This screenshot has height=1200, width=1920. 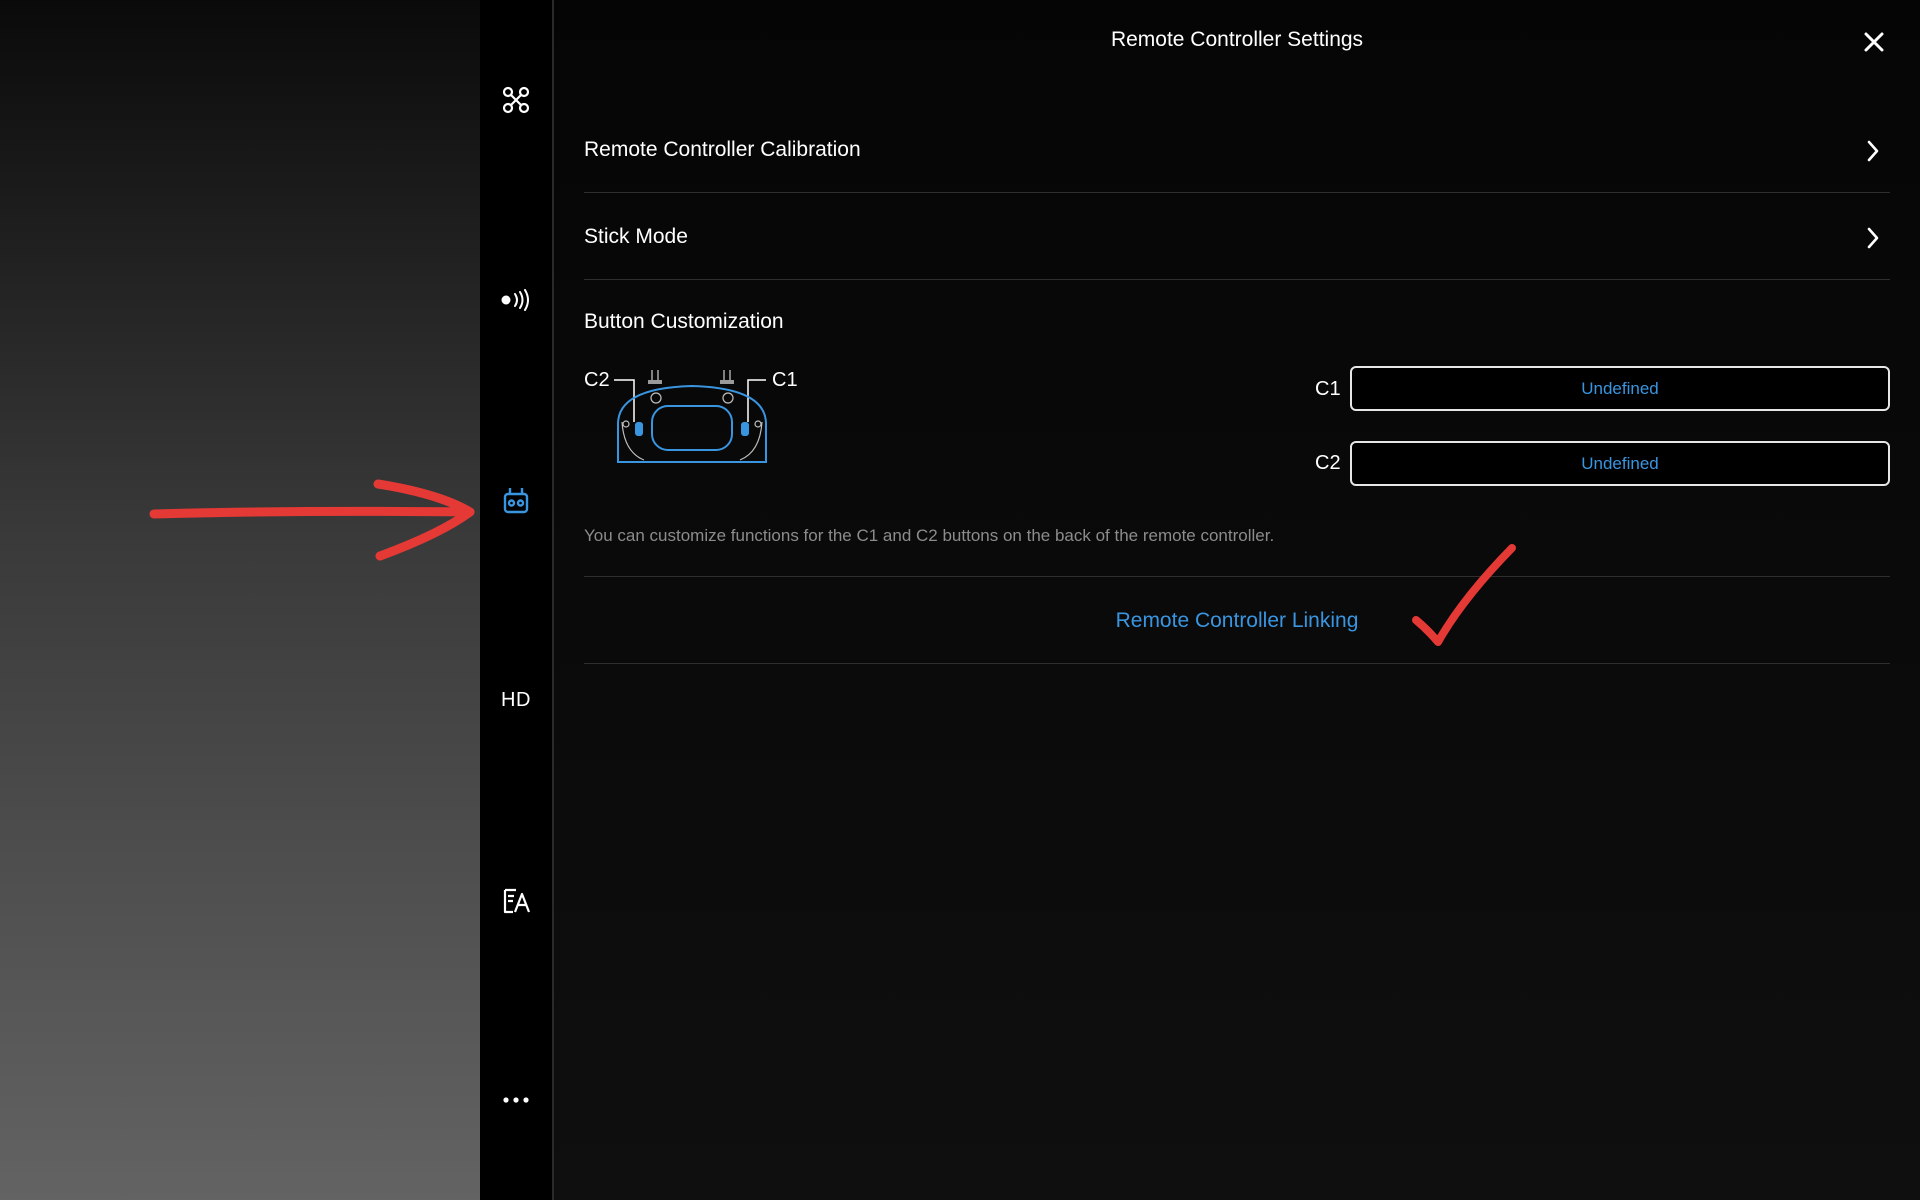 I want to click on close-icon, so click(x=1874, y=42).